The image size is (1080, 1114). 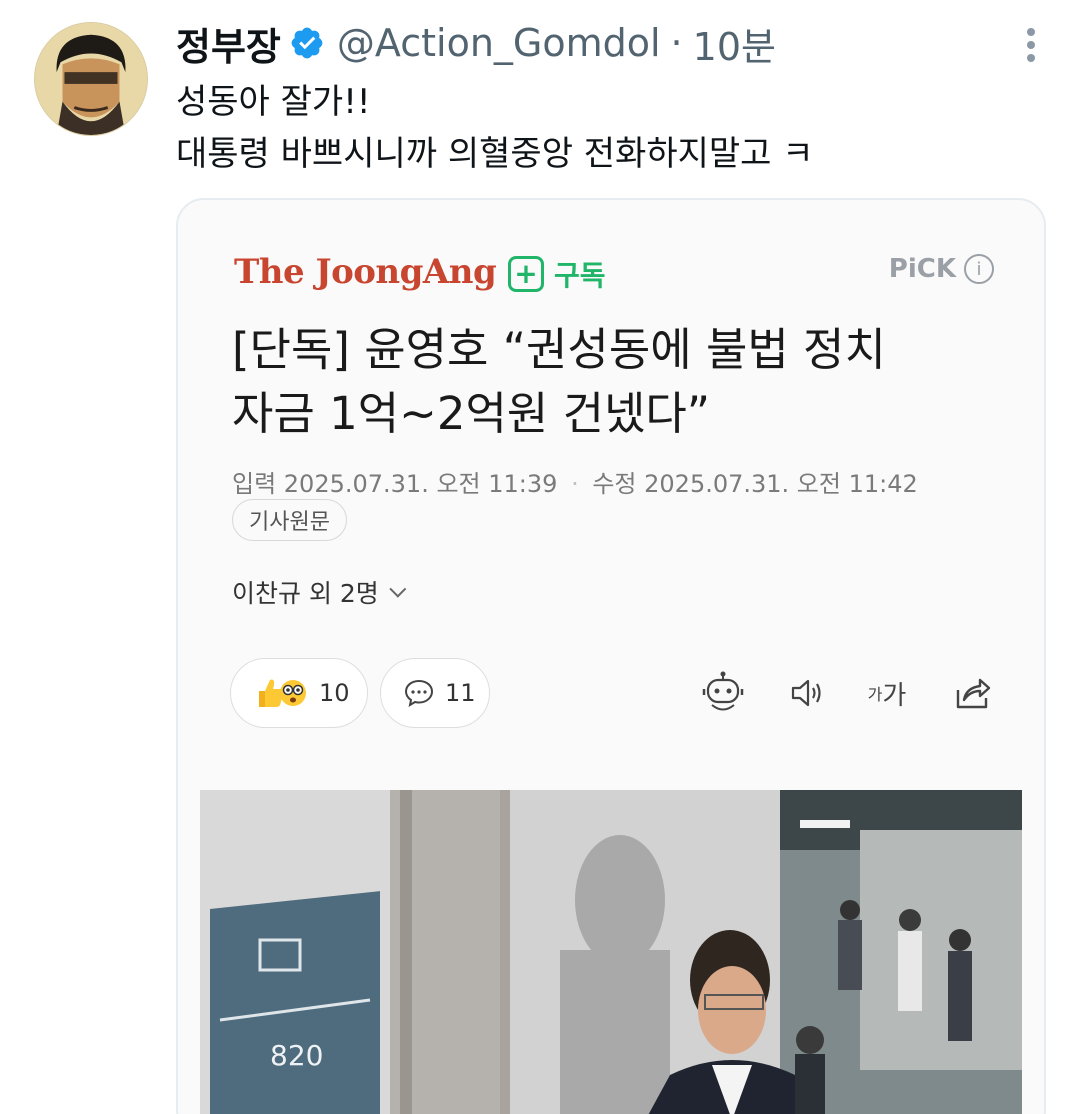 I want to click on published-date: 입력 2025.07.31. 오전 11:39, so click(x=395, y=484).